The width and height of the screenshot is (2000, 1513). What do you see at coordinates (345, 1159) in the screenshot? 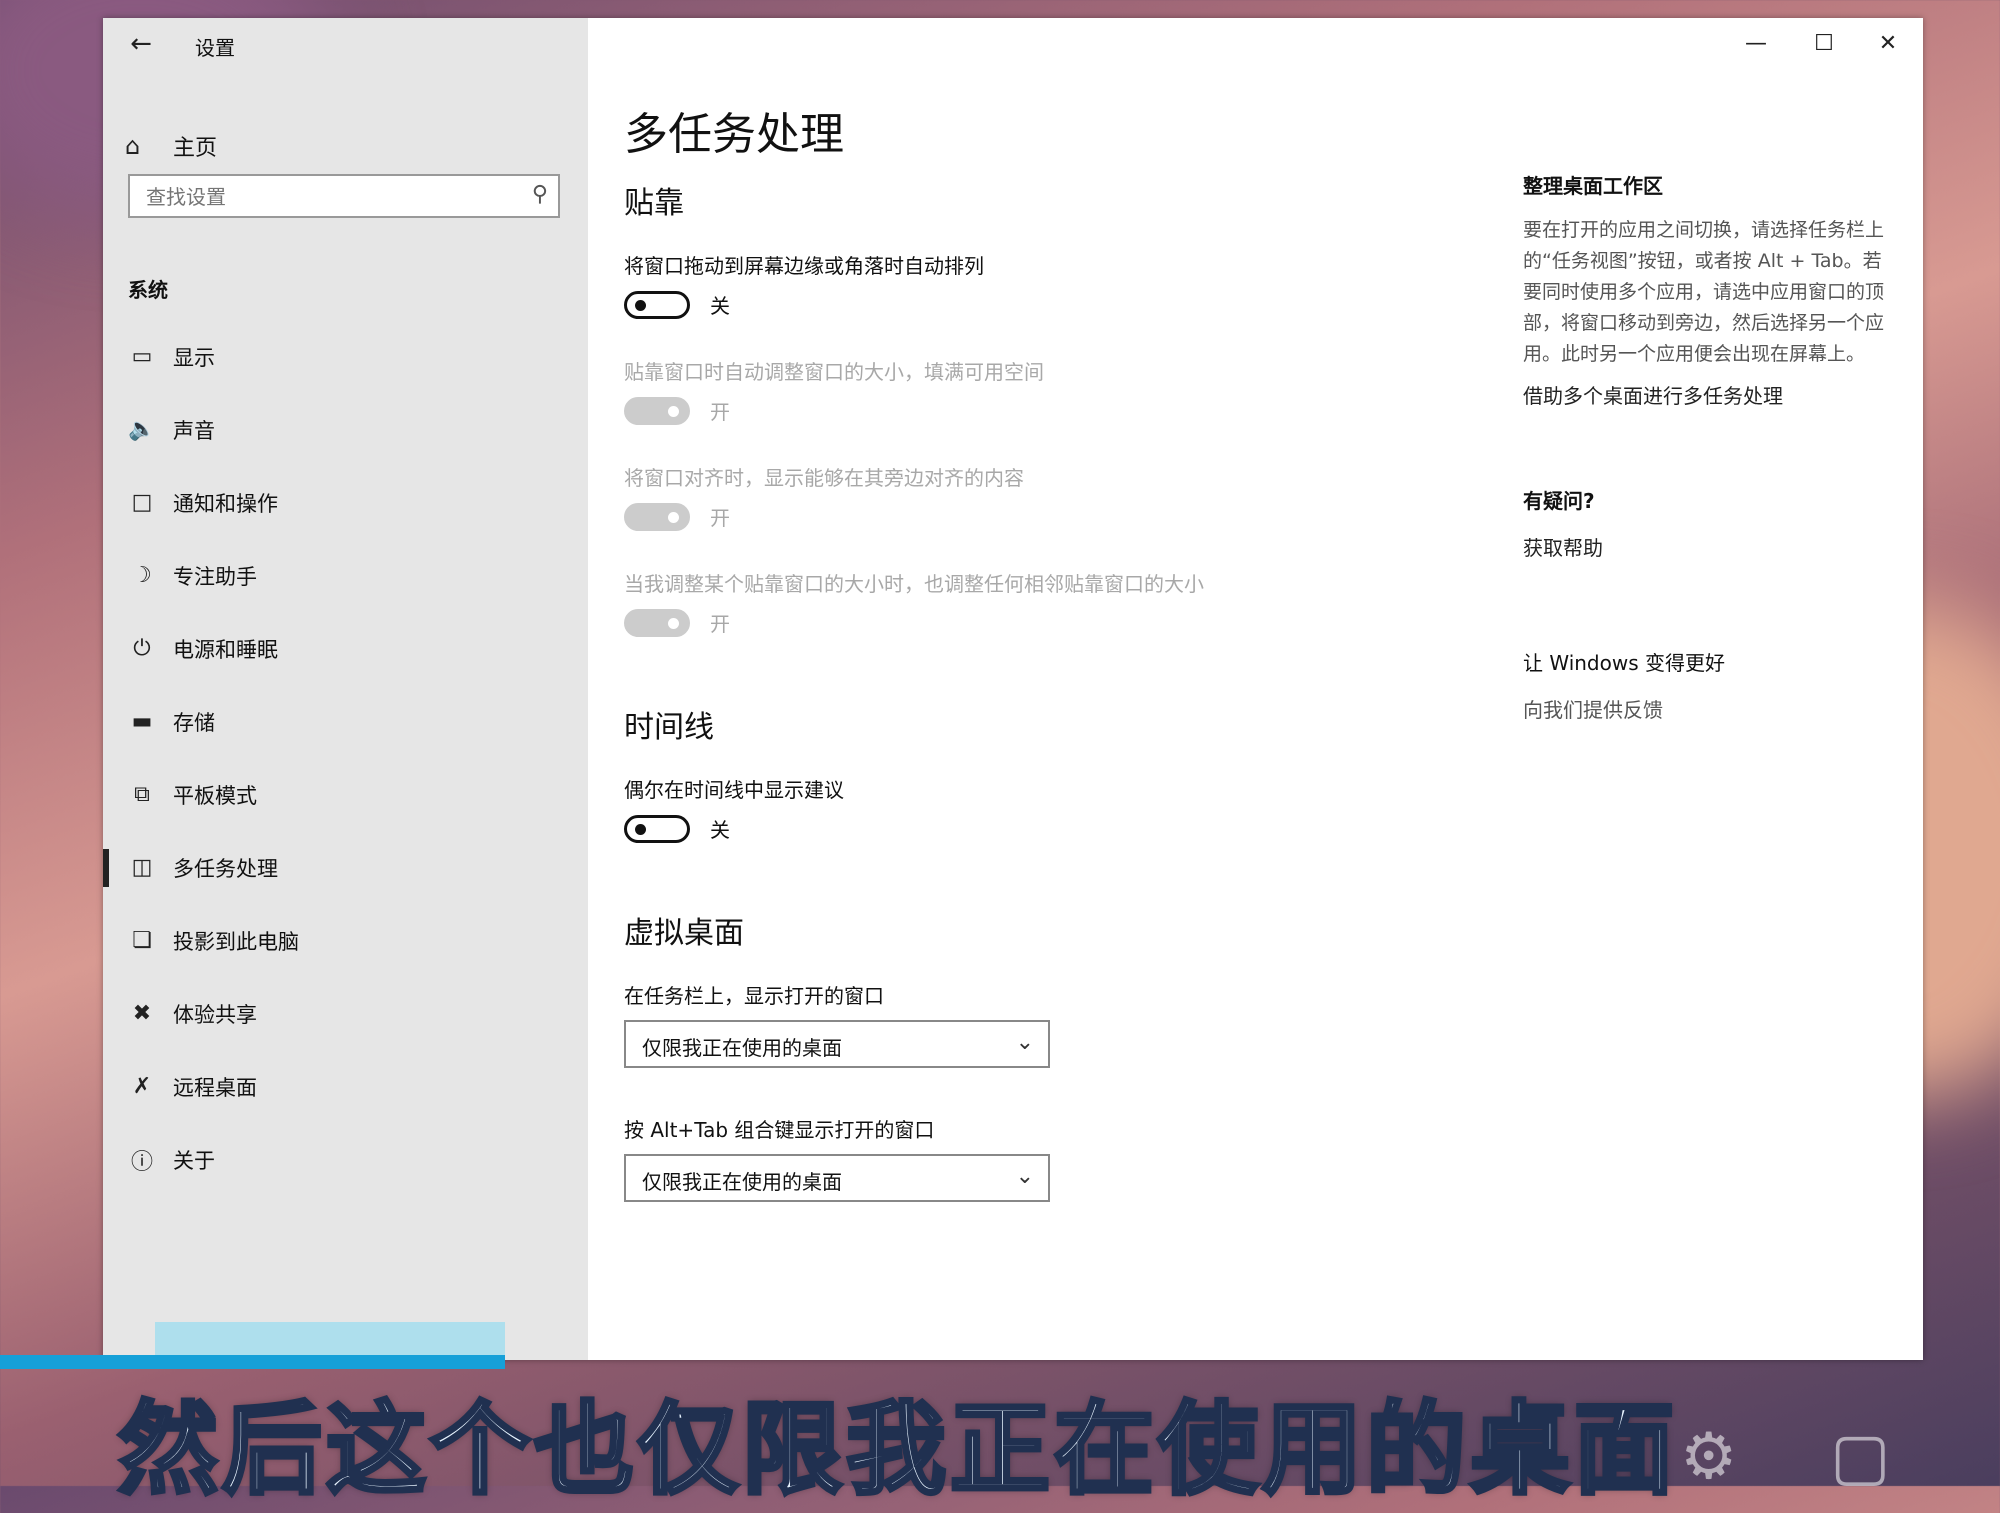
I see `sidebar-item-about: ⓘ 关于` at bounding box center [345, 1159].